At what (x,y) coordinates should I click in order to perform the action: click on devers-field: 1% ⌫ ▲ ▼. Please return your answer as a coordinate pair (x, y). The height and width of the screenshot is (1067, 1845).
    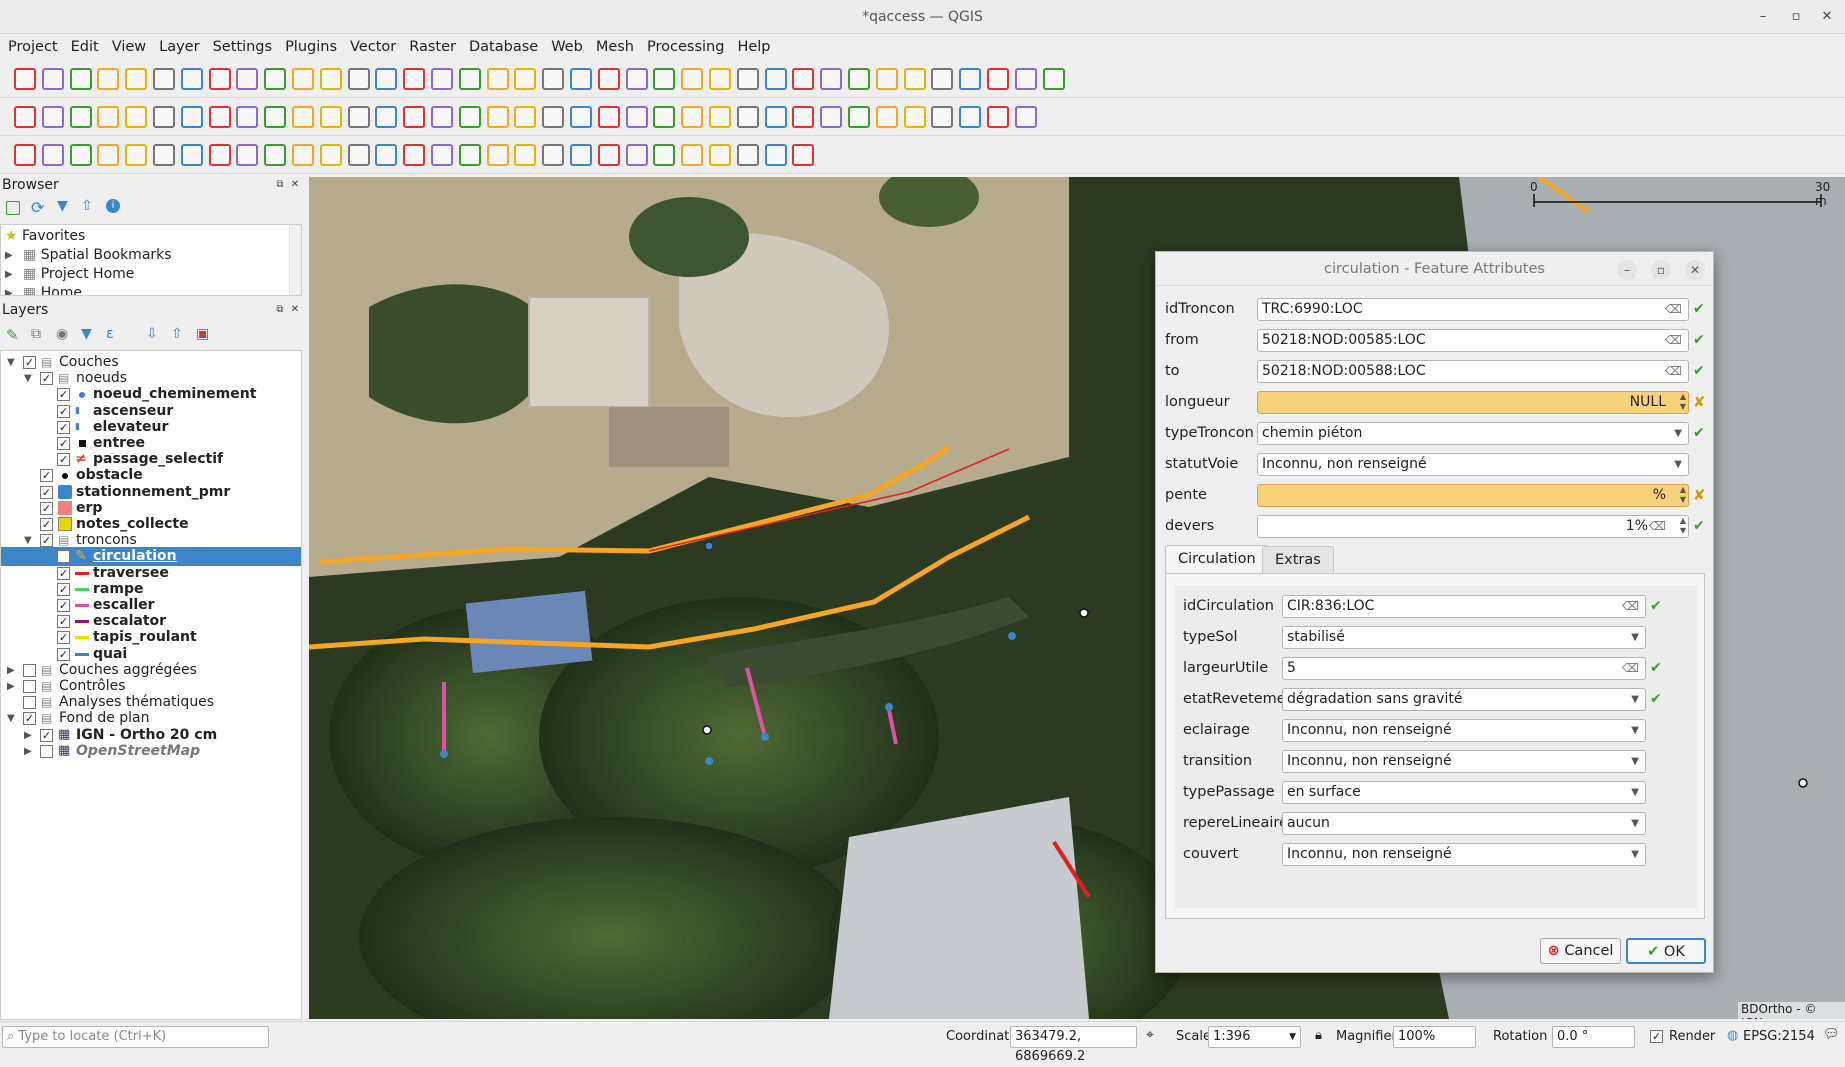
    Looking at the image, I should click on (1473, 526).